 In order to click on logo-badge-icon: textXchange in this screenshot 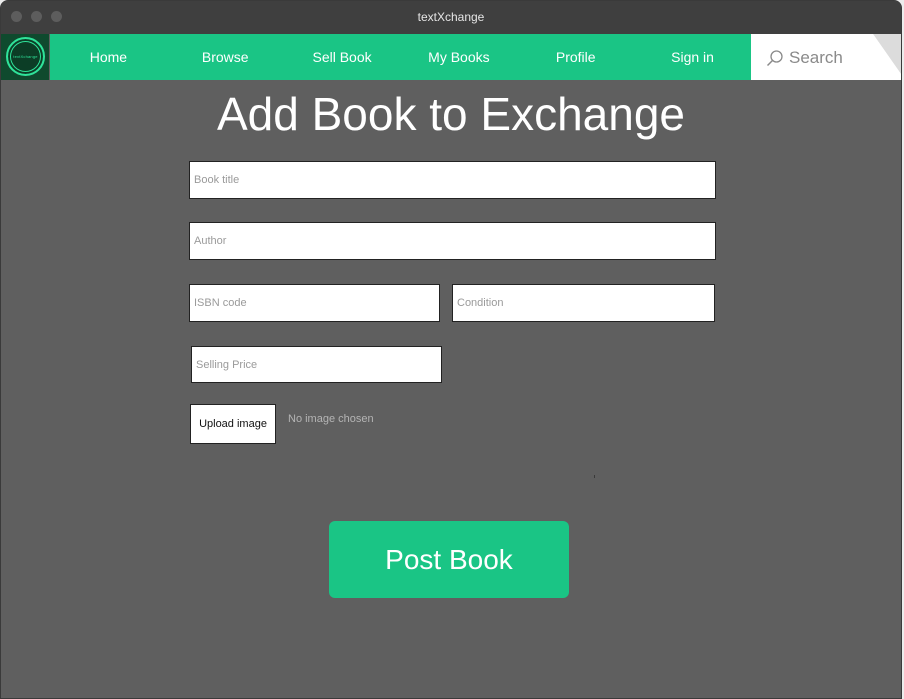, I will do `click(25, 56)`.